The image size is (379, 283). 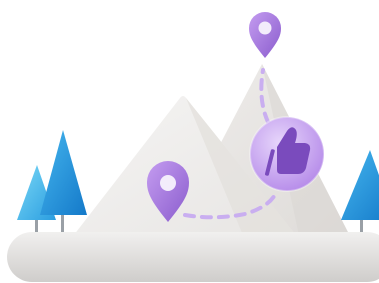 I want to click on tree-tall-left, so click(x=63, y=172).